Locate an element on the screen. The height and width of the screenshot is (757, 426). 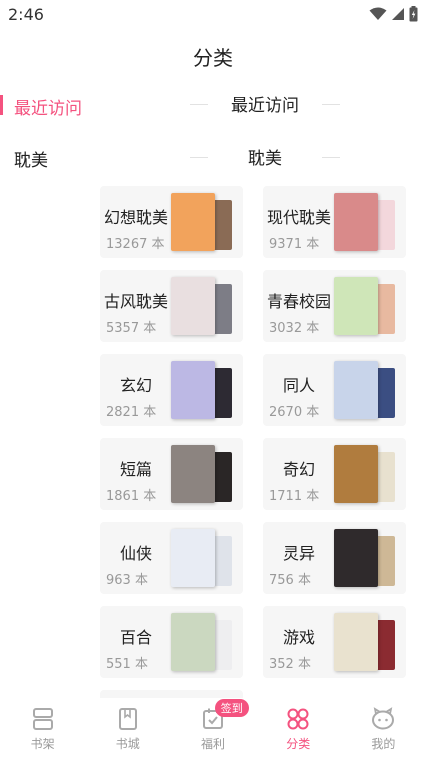
sidebar-item-label: 耽美 is located at coordinates (31, 160).